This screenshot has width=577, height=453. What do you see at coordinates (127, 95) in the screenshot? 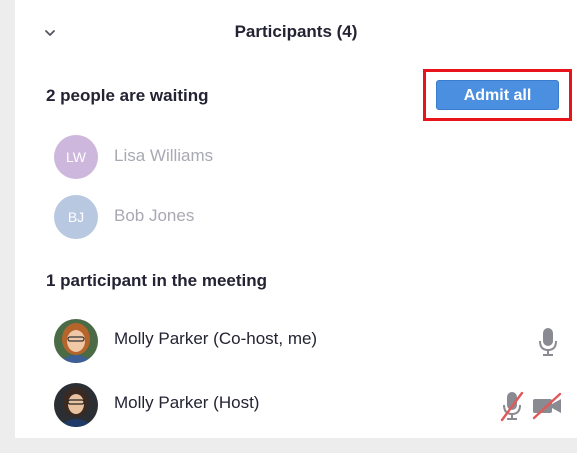
I see `waiting-heading: 2 people are waiting` at bounding box center [127, 95].